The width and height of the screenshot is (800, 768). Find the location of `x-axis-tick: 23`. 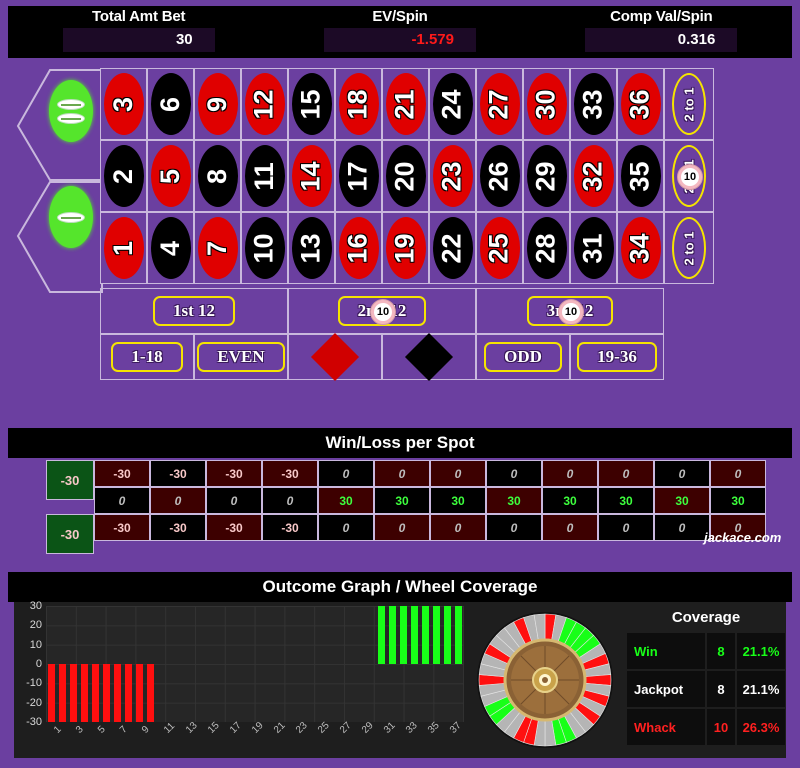

x-axis-tick: 23 is located at coordinates (301, 728).